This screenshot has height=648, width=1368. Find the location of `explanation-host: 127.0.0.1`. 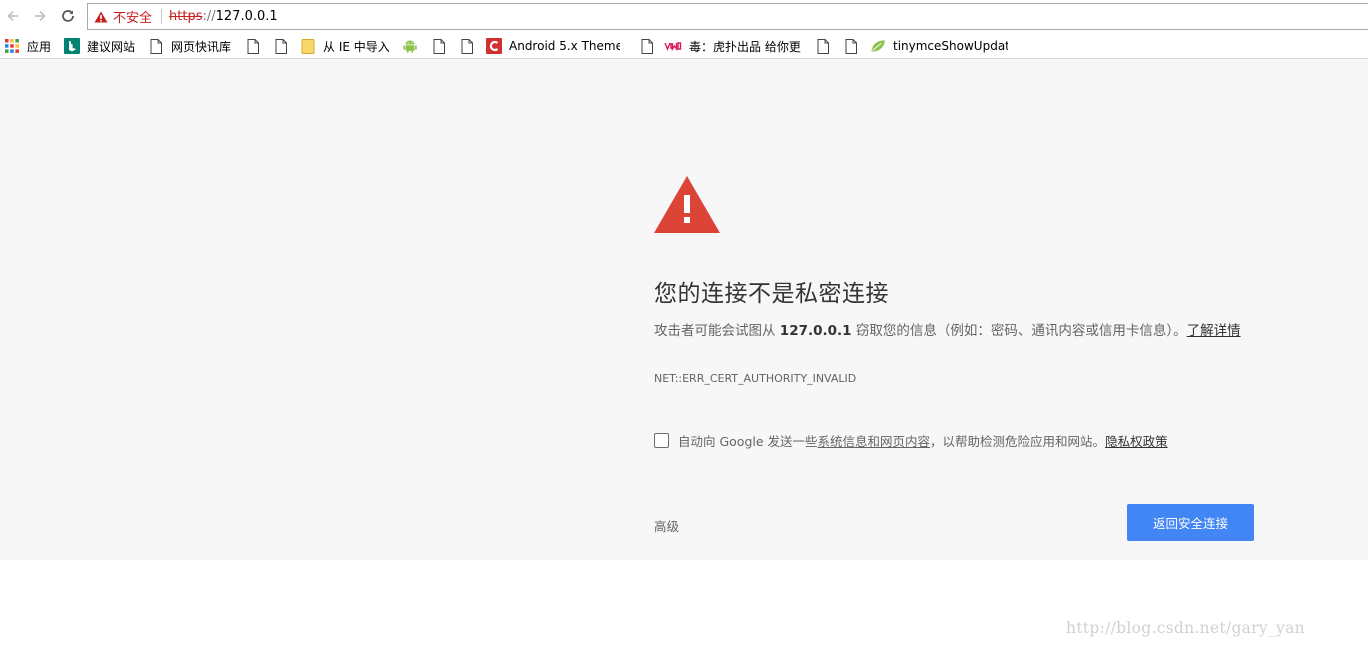

explanation-host: 127.0.0.1 is located at coordinates (815, 331).